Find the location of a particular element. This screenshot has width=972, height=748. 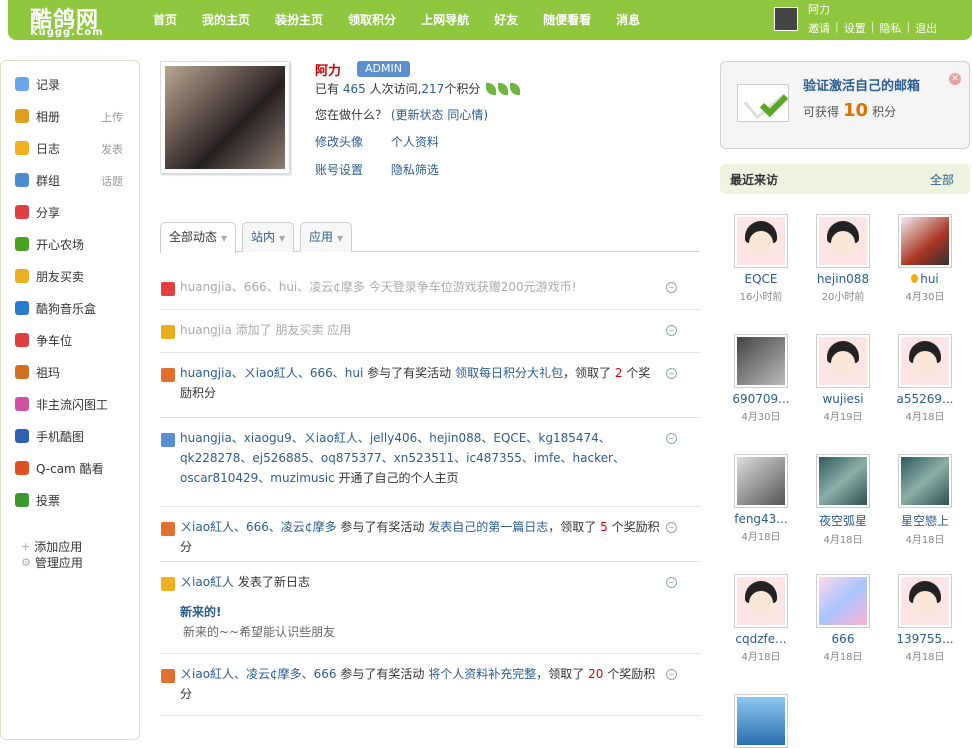

account-link: 邀请 is located at coordinates (819, 28).